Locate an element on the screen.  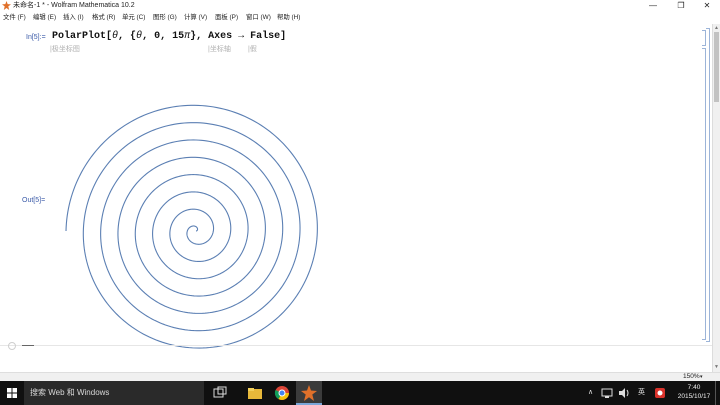
input-expression: PolarPlot[θ, {θ, 0, 15π}, Axes → False] is located at coordinates (169, 36).